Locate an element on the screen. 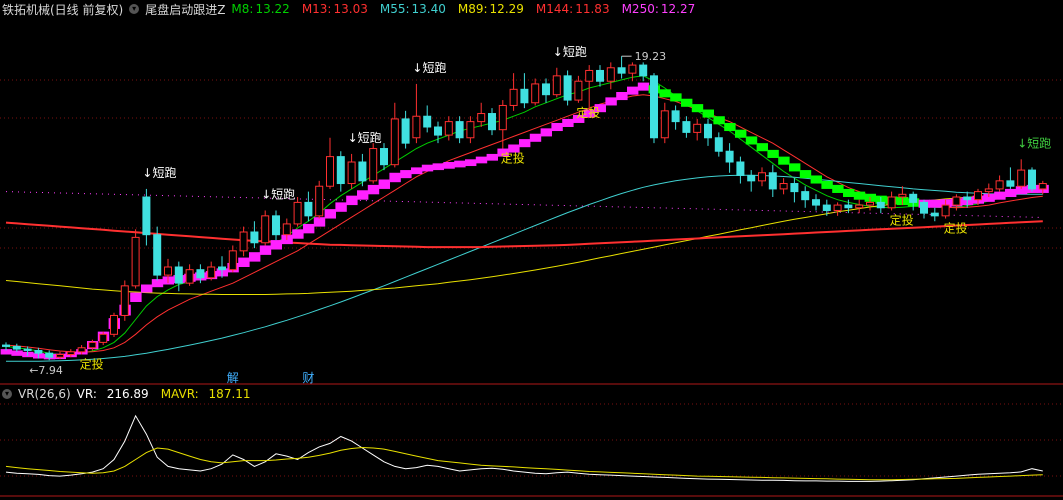  ma-line-m144 is located at coordinates (524, 234).